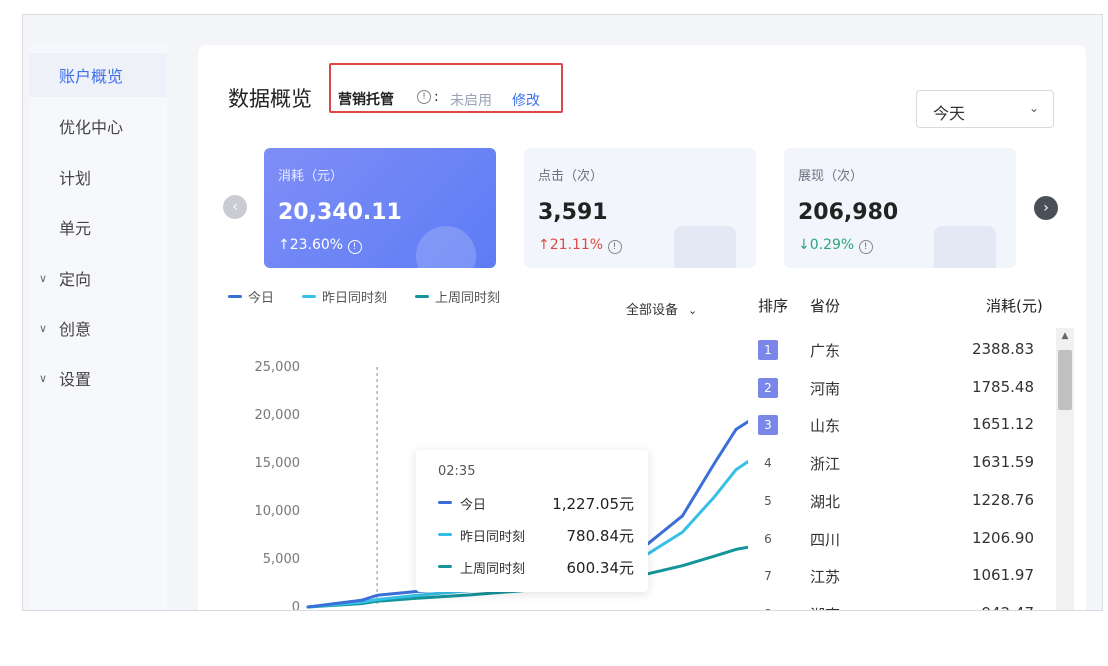  I want to click on legend-item-today: 今日, so click(251, 296).